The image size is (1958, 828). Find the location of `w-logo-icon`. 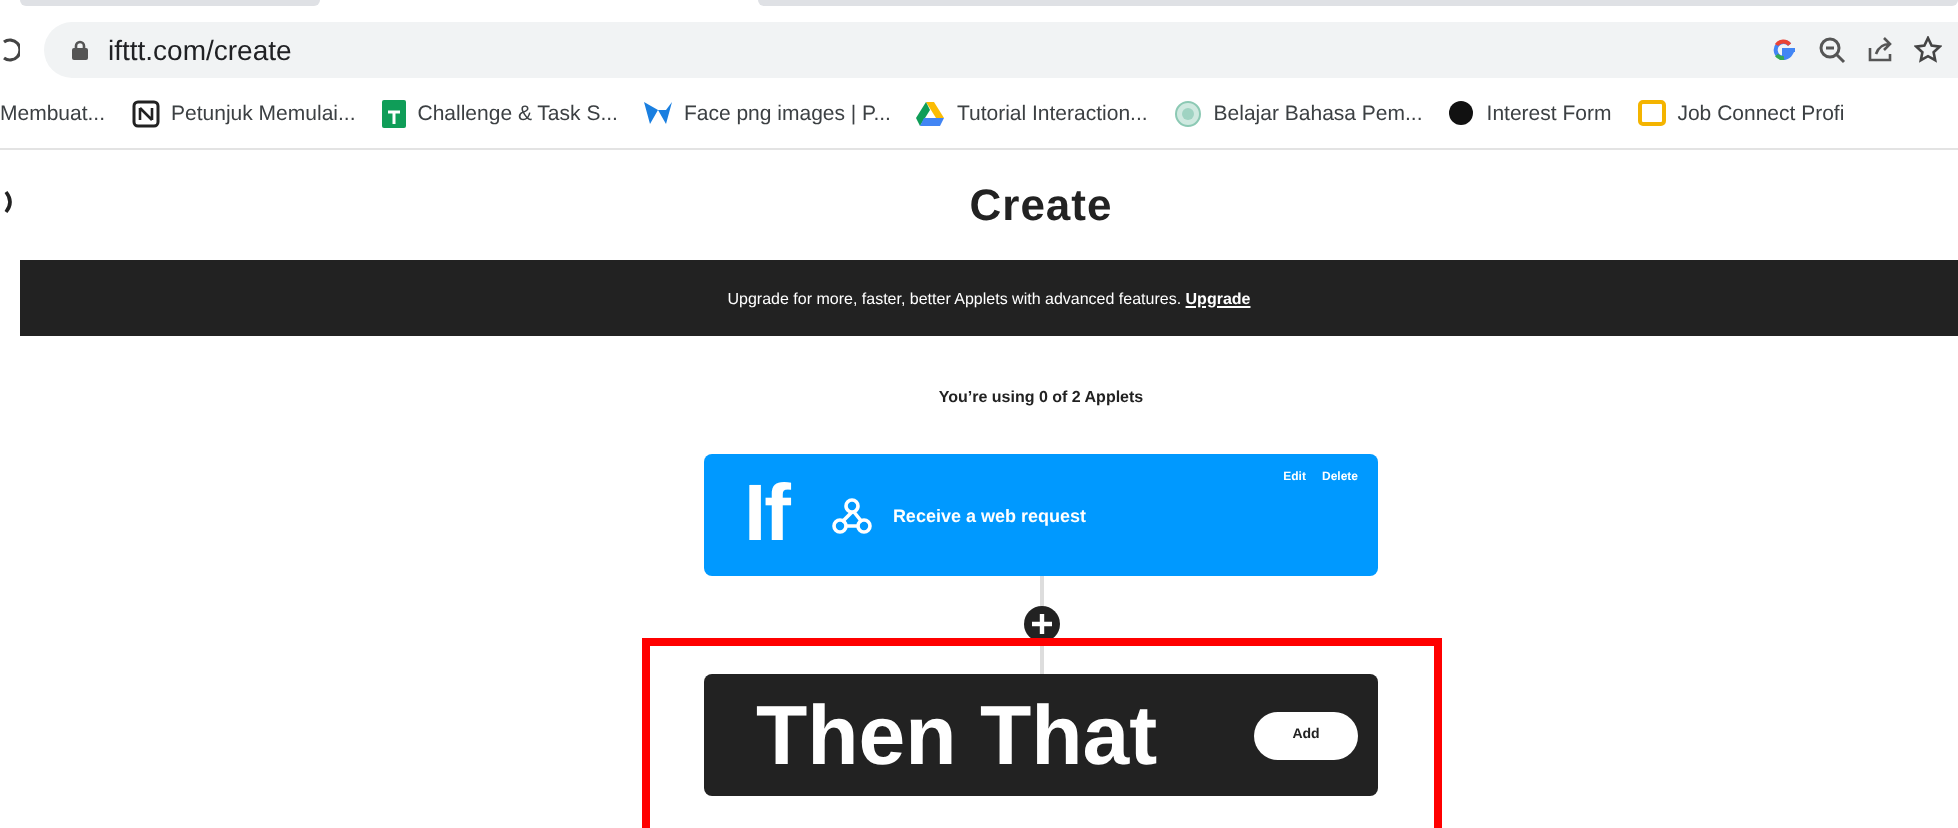

w-logo-icon is located at coordinates (657, 113).